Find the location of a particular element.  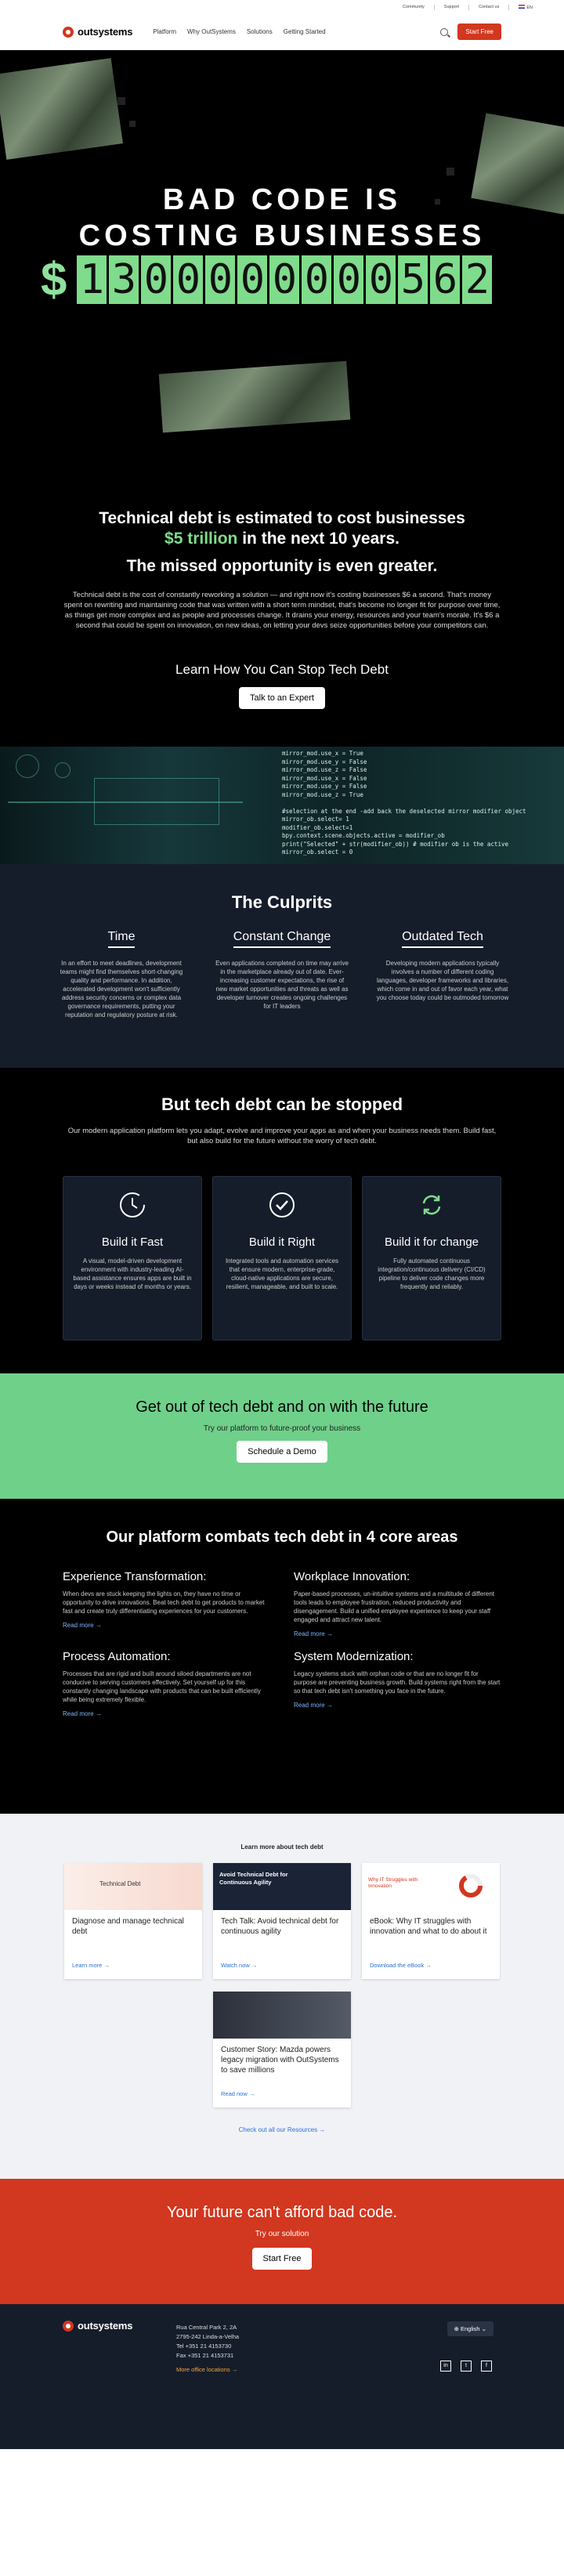

flag-icon is located at coordinates (522, 7).